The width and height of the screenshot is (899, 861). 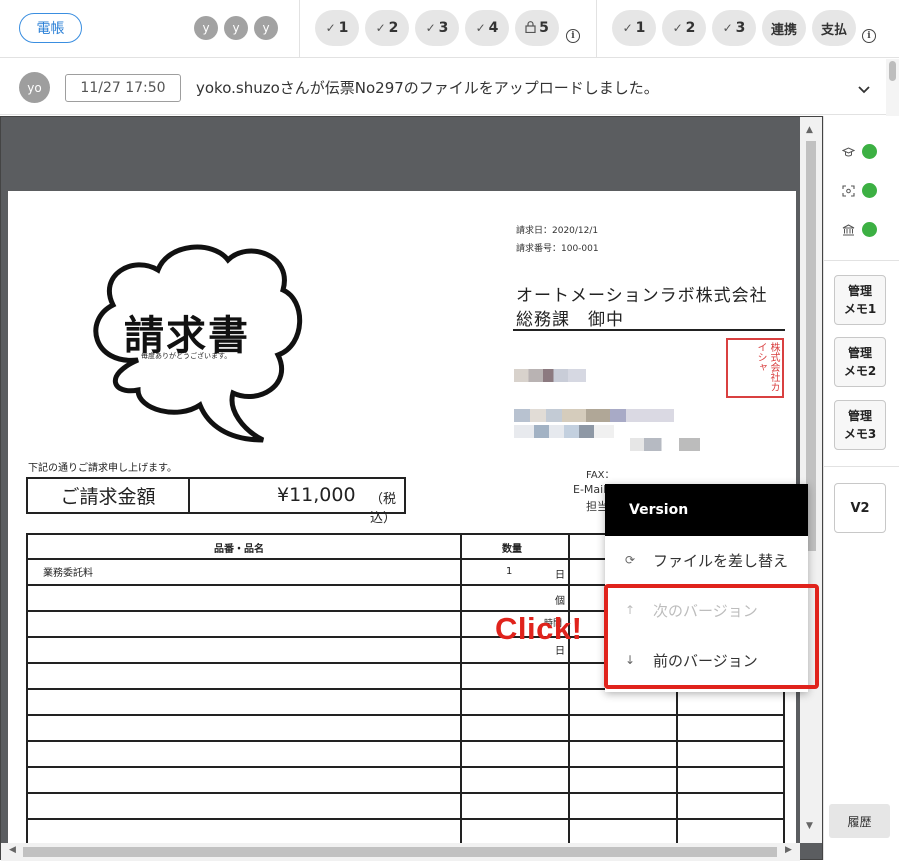 I want to click on memo-label: メモ1, so click(x=860, y=309).